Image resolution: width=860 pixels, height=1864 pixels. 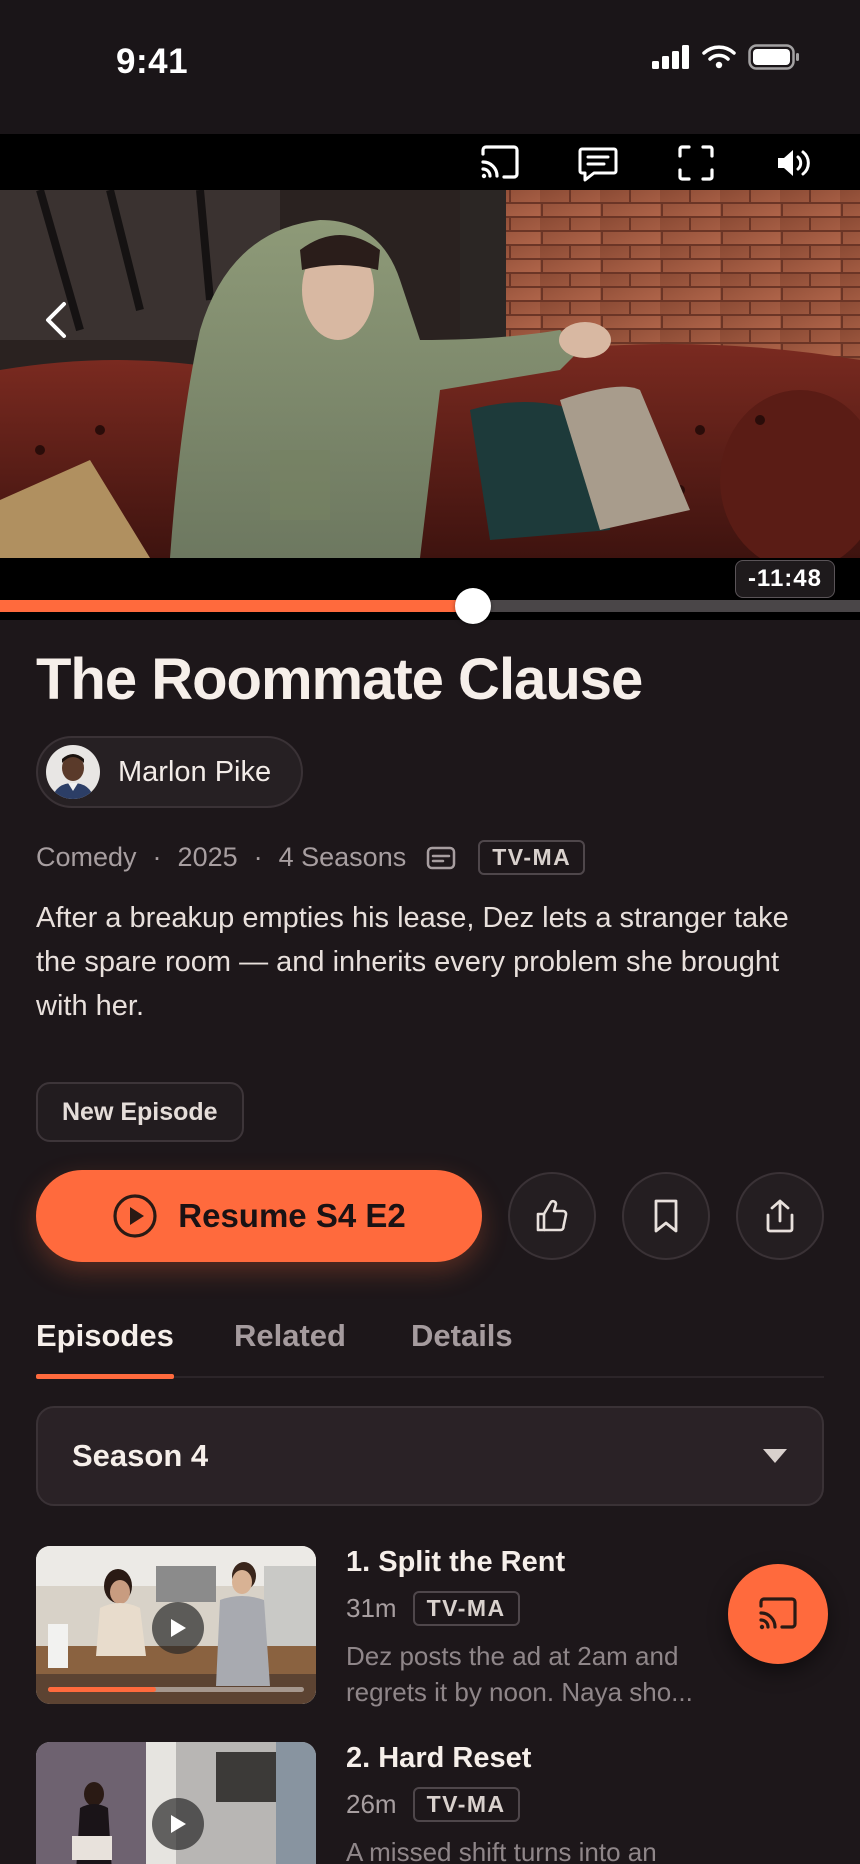 I want to click on bookmark-icon, so click(x=666, y=1216).